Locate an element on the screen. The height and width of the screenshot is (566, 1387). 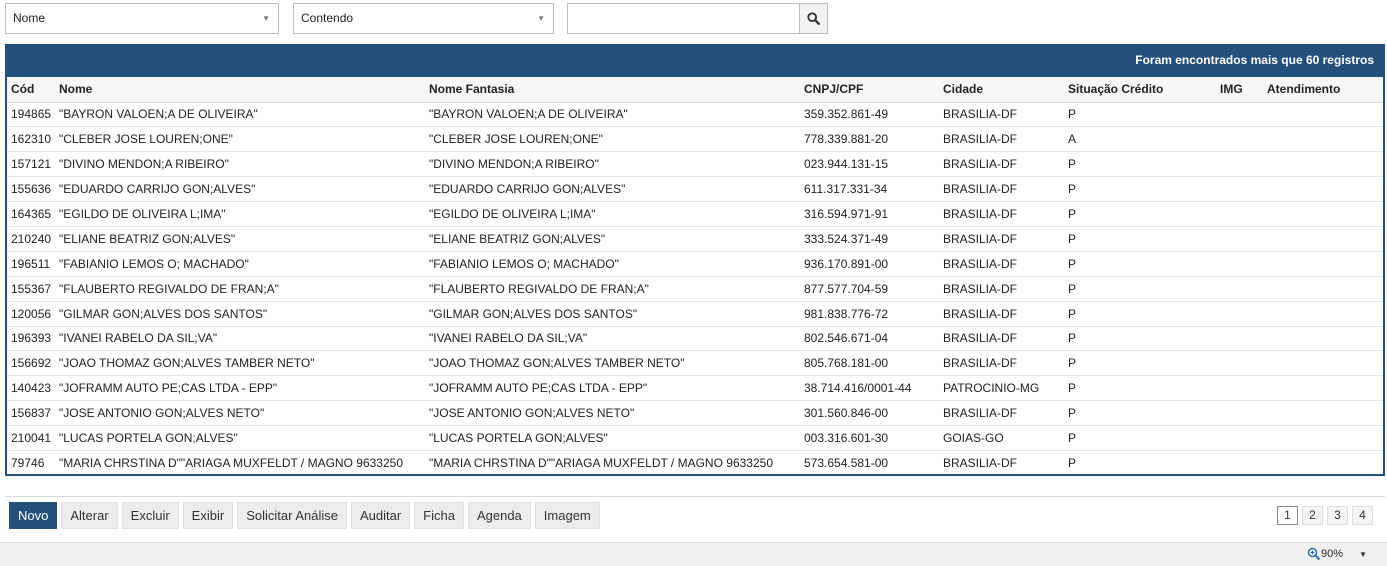
page-2-button: 2 is located at coordinates (1312, 515).